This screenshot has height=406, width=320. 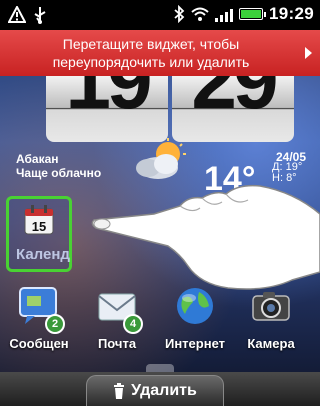 I want to click on dragged-widget-label: Календ, so click(x=43, y=254).